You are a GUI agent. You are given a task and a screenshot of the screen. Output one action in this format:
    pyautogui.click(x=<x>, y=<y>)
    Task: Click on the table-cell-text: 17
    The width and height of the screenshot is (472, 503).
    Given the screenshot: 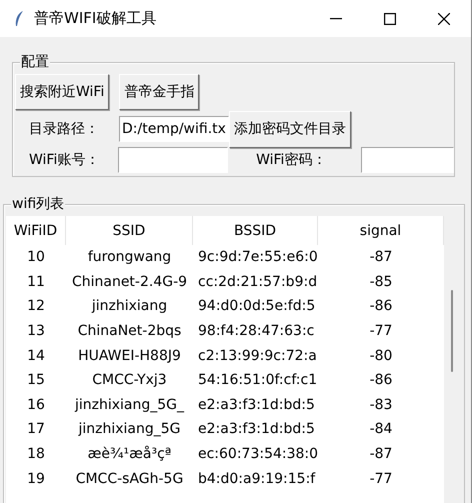 What is the action you would take?
    pyautogui.click(x=36, y=430)
    